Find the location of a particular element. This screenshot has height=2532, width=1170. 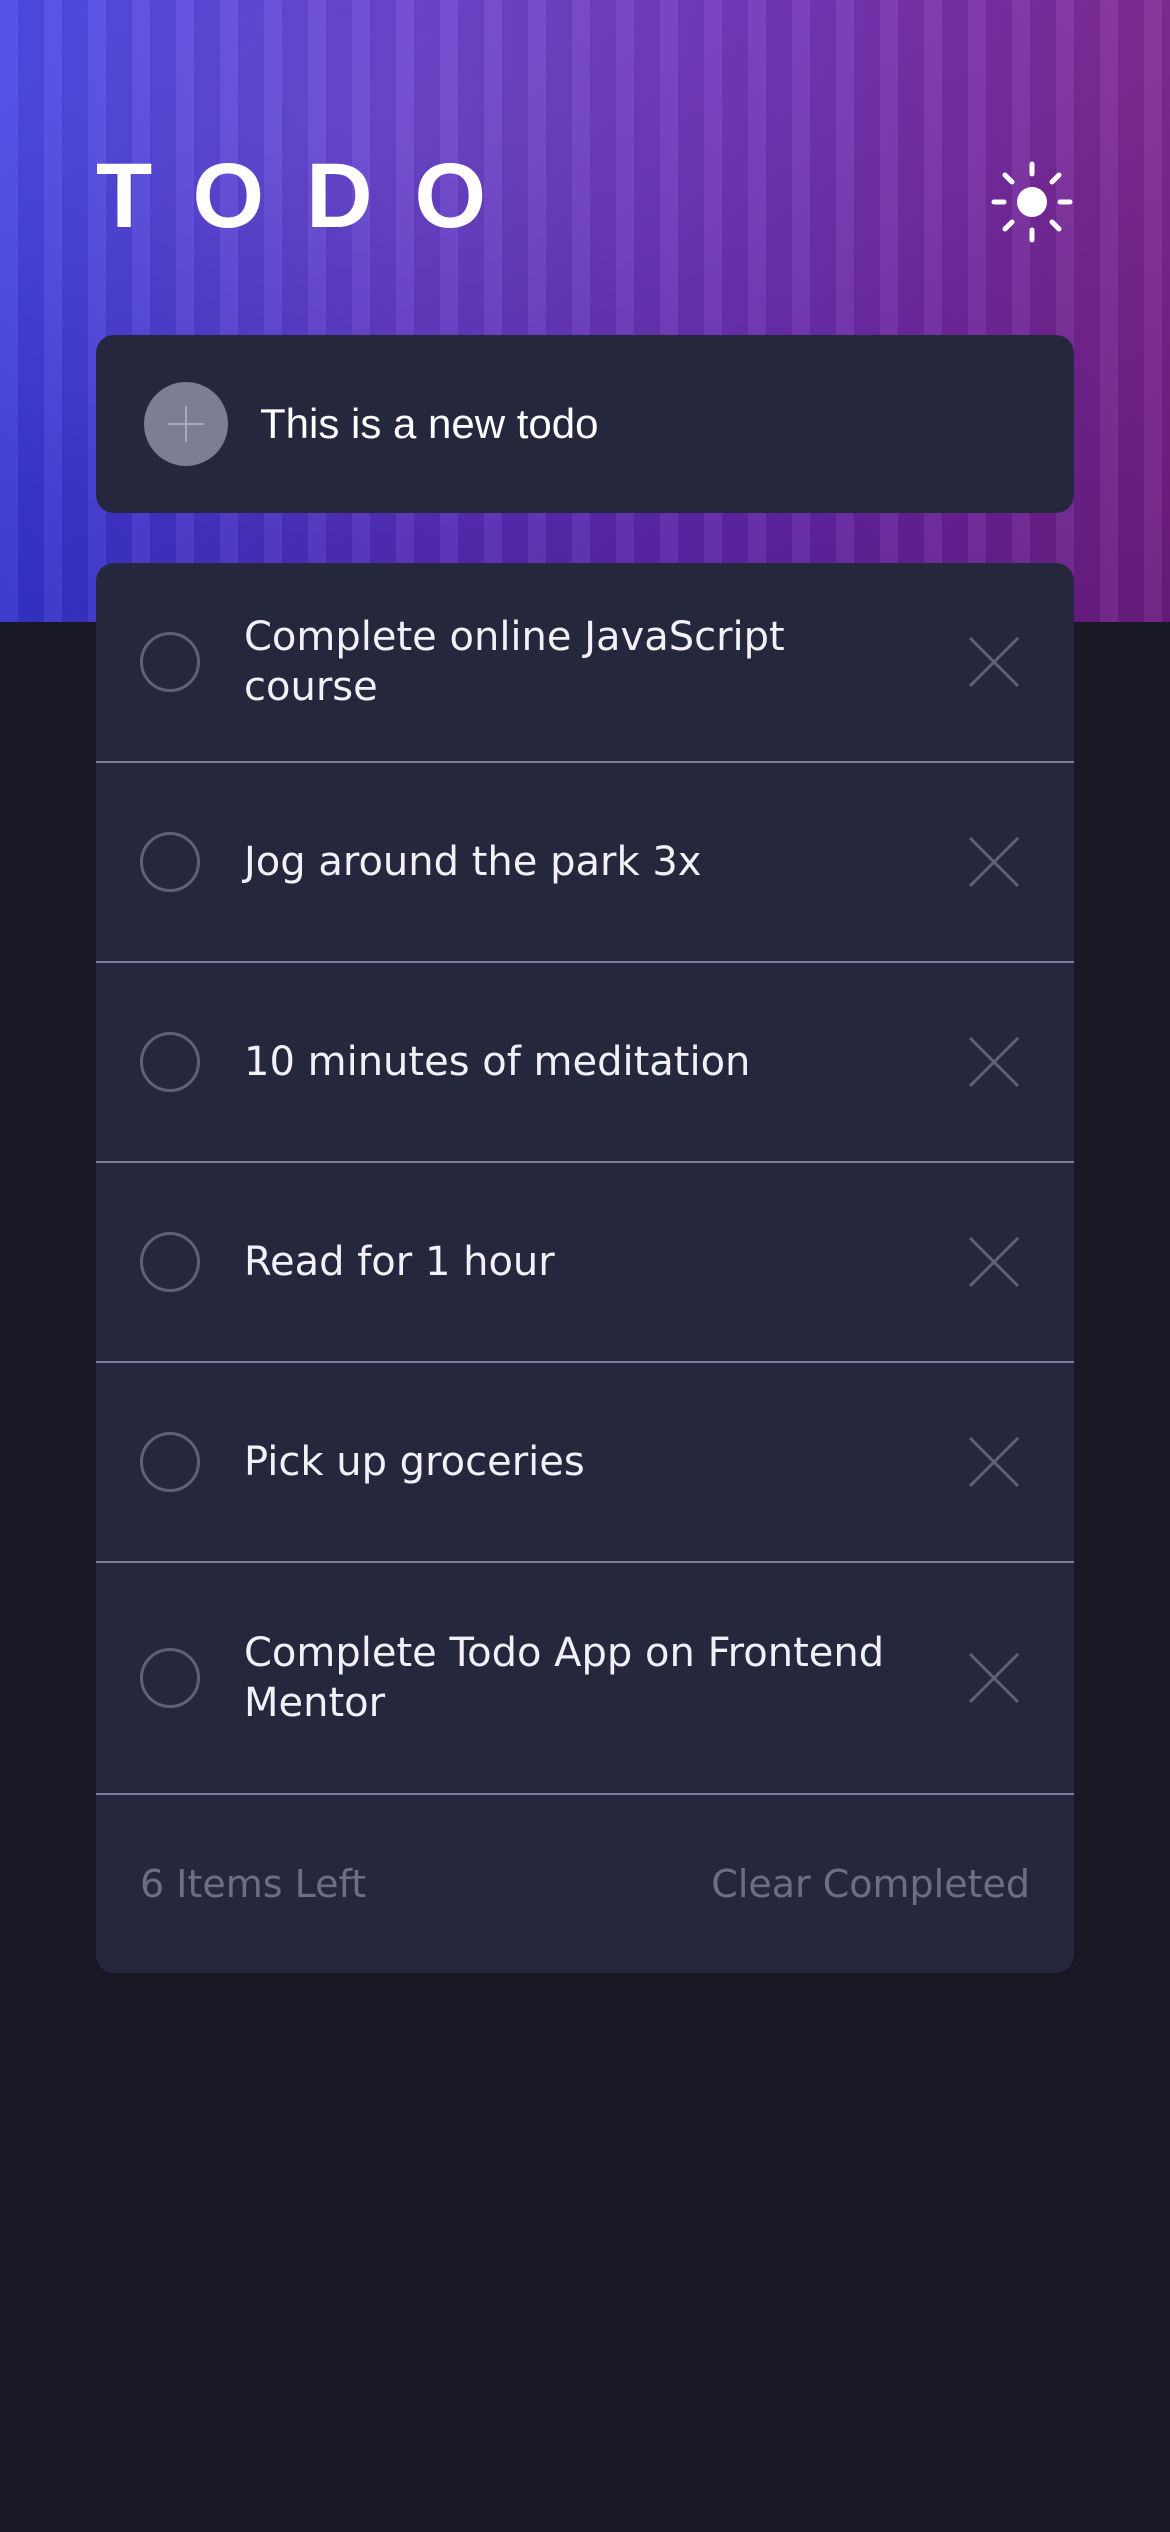

todo-text: Jog around the park 3x is located at coordinates (473, 862).